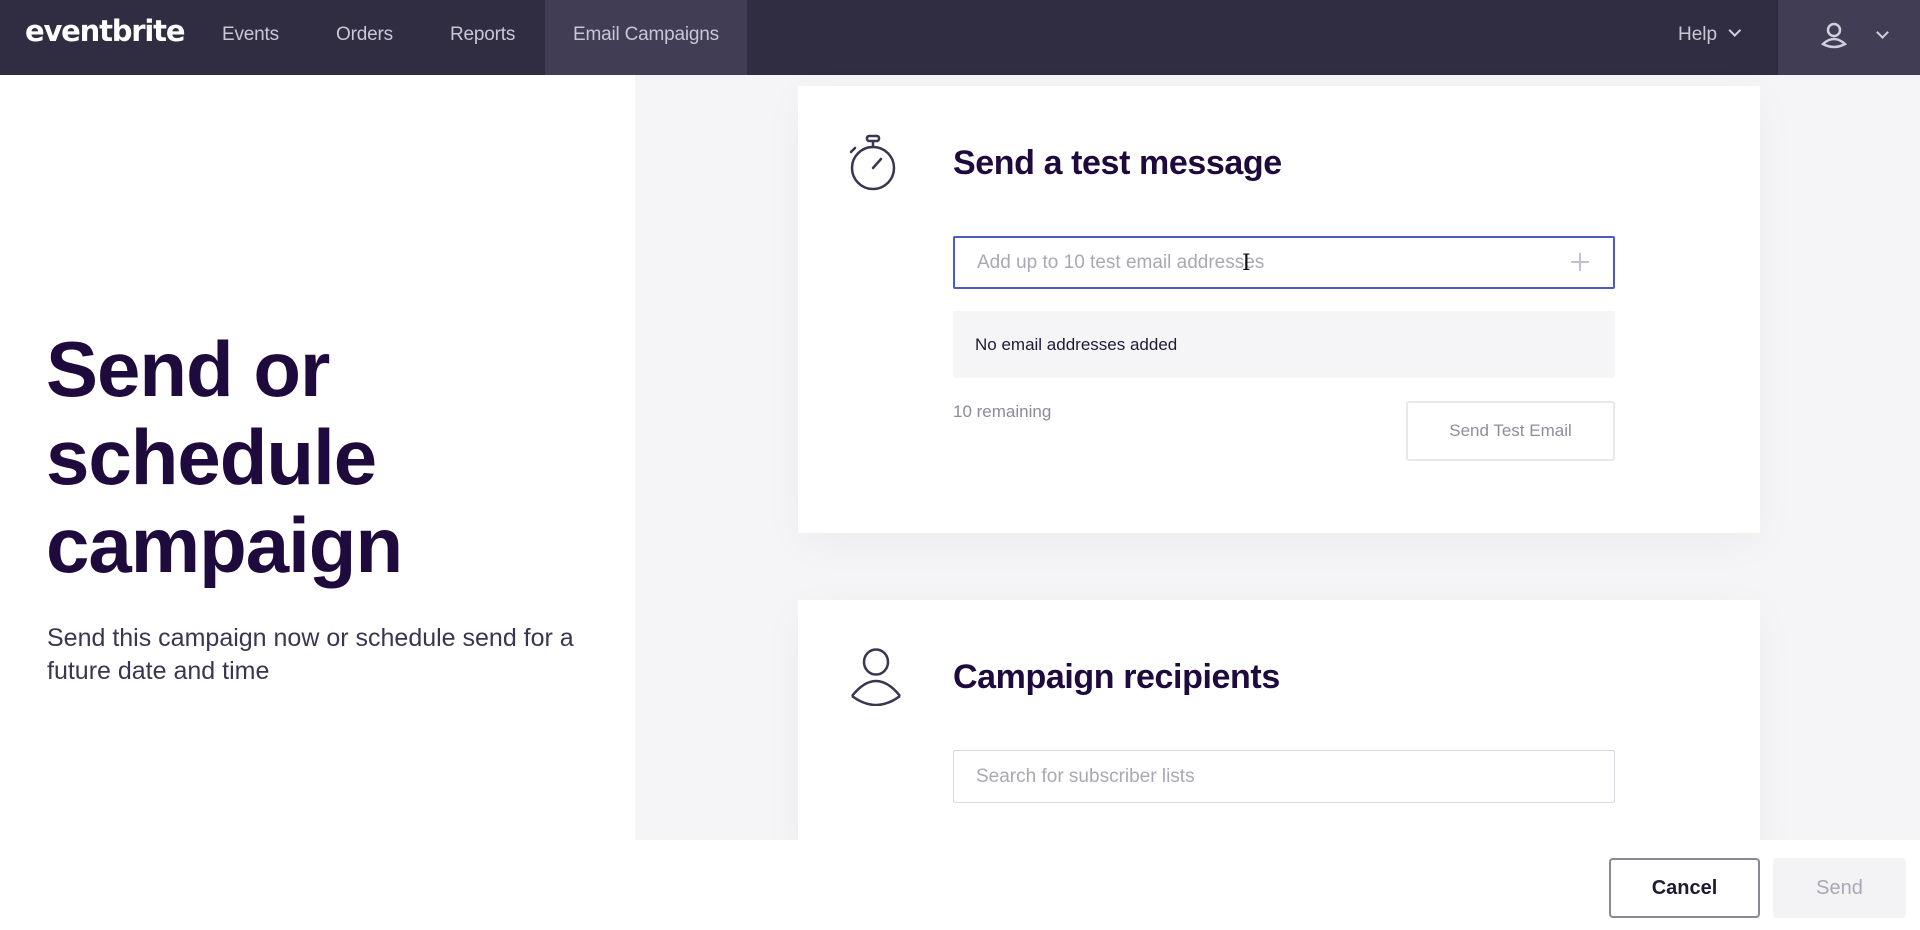 The width and height of the screenshot is (1920, 930). What do you see at coordinates (1839, 888) in the screenshot?
I see `send-button: Send` at bounding box center [1839, 888].